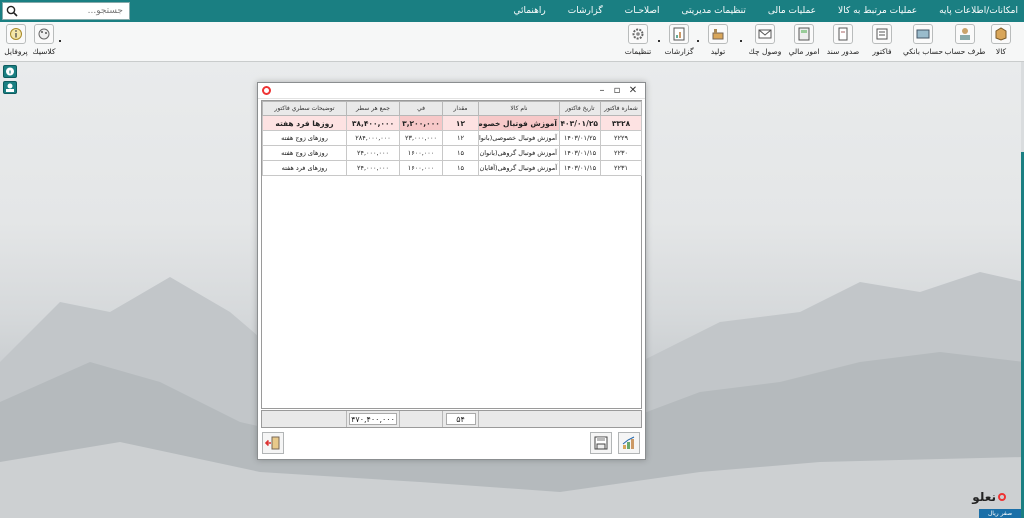  I want to click on table-cell: آموزش فوتبال خصوصی(بانوان), so click(519, 138).